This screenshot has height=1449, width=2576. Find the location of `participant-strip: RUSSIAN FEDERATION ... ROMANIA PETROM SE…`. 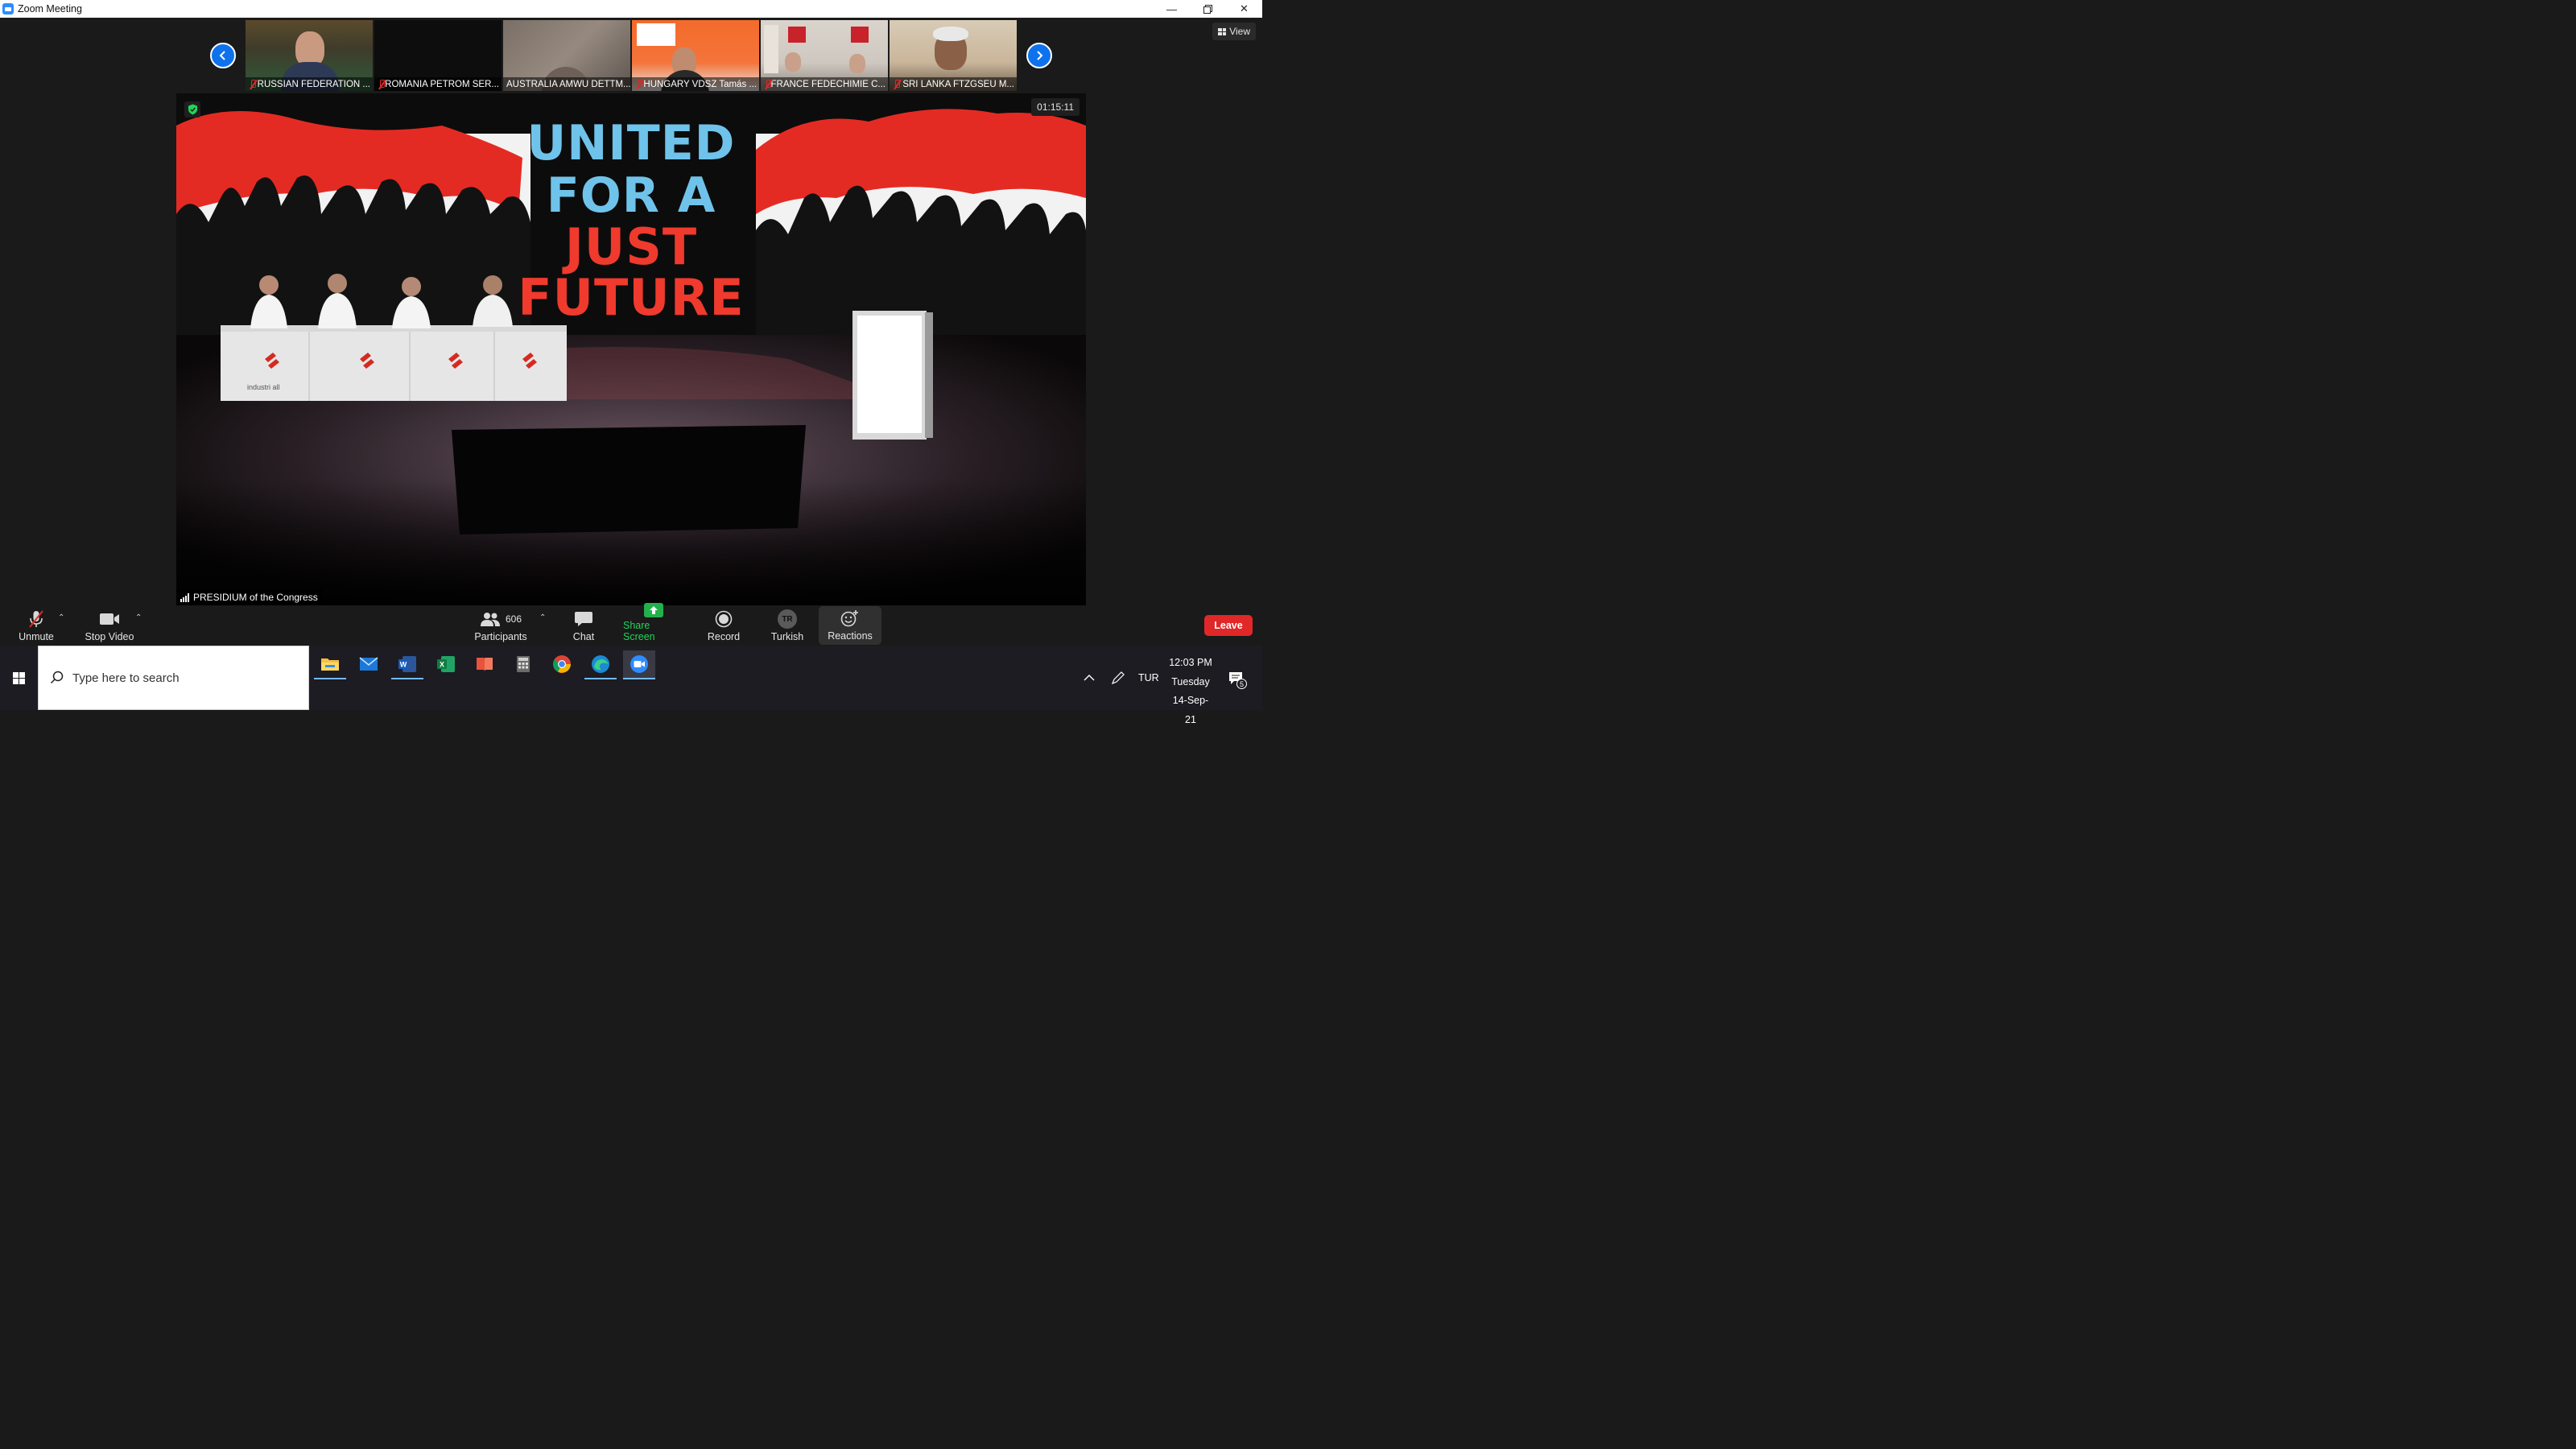

participant-strip: RUSSIAN FEDERATION ... ROMANIA PETROM SE… is located at coordinates (631, 55).